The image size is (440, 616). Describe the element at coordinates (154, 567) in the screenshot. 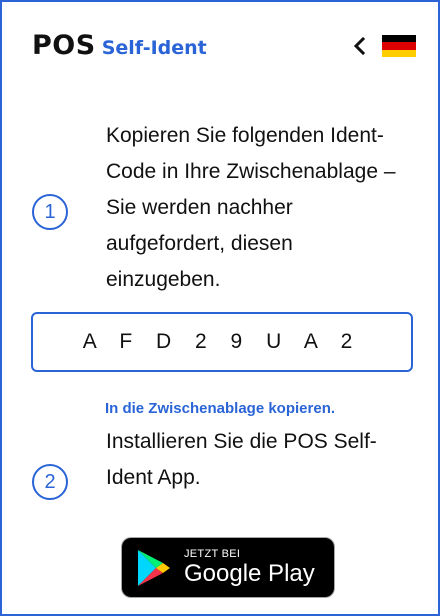

I see `google-play-icon` at that location.